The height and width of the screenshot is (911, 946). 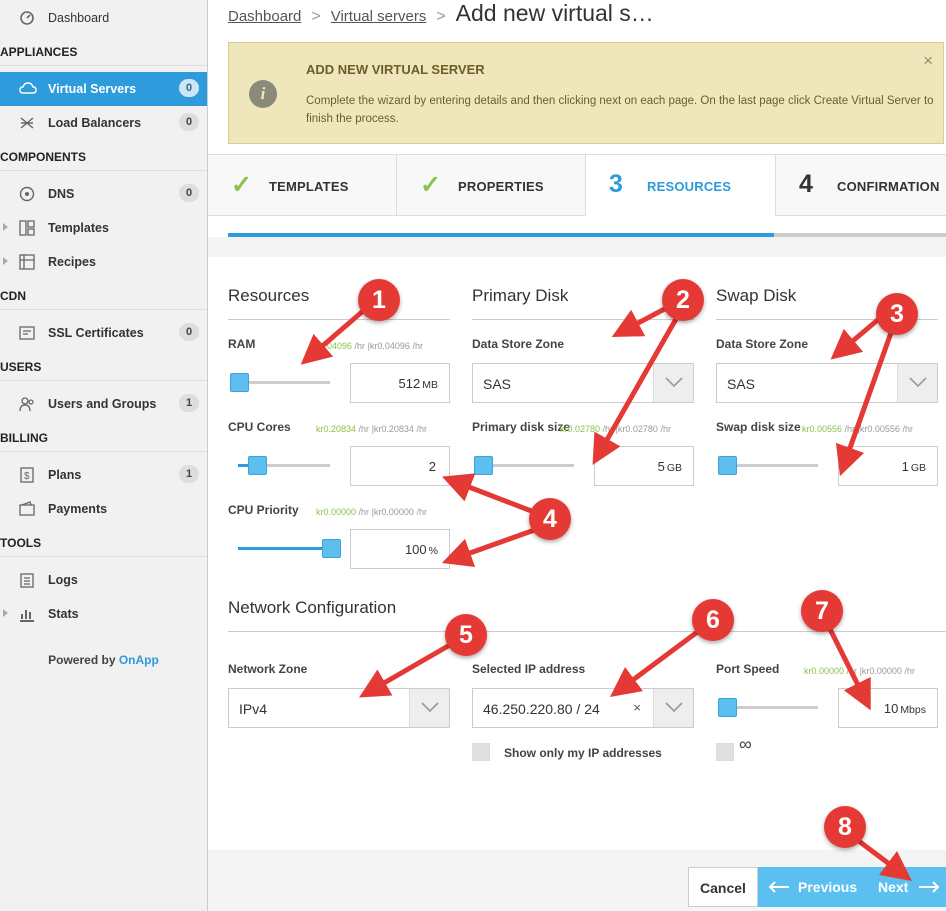 I want to click on section-users: USERS, so click(x=103, y=367).